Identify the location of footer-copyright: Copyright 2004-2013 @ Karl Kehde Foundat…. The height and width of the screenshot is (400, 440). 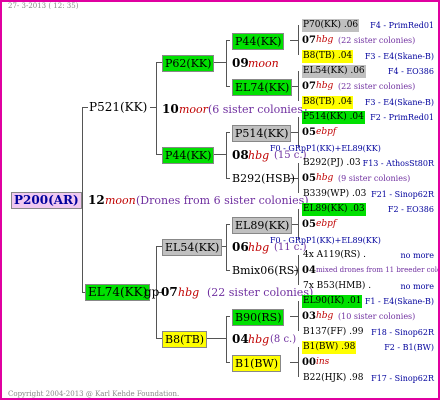
(94, 394).